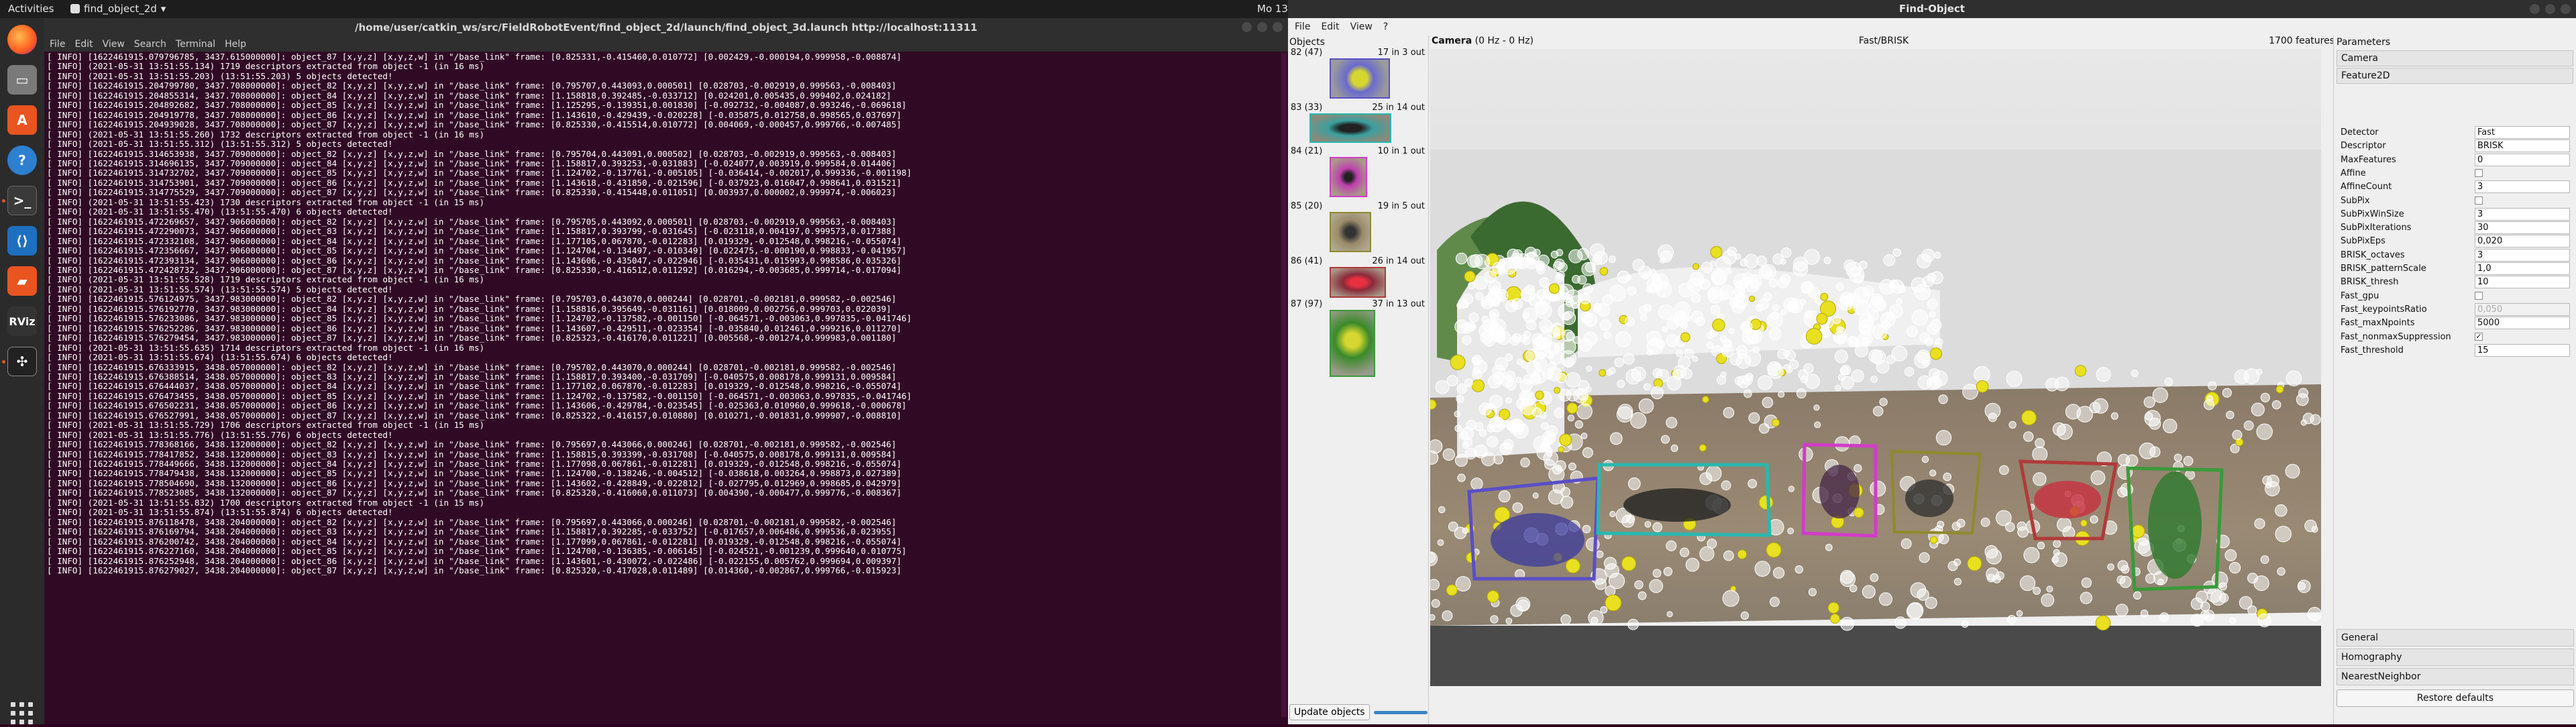  I want to click on files-icon: ▭, so click(22, 80).